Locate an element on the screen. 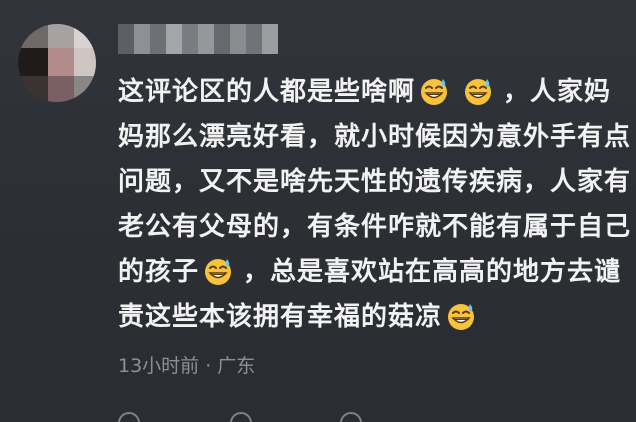 Image resolution: width=636 pixels, height=422 pixels. comment-text-segment: 老公有父母的，有条件咋就不能有属于自己 is located at coordinates (375, 227).